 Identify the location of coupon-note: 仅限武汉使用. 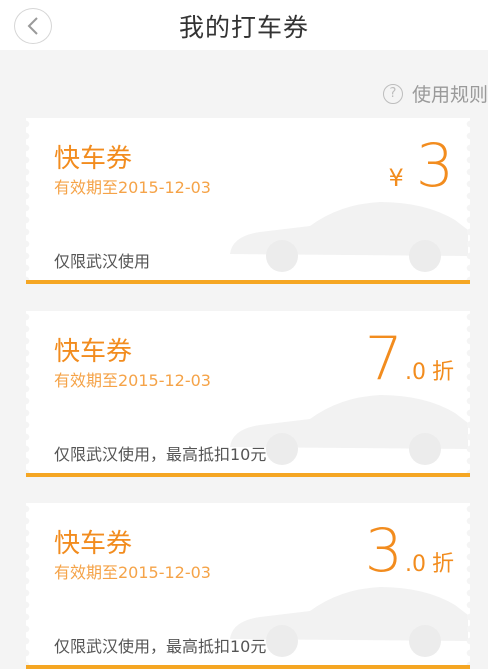
(102, 261).